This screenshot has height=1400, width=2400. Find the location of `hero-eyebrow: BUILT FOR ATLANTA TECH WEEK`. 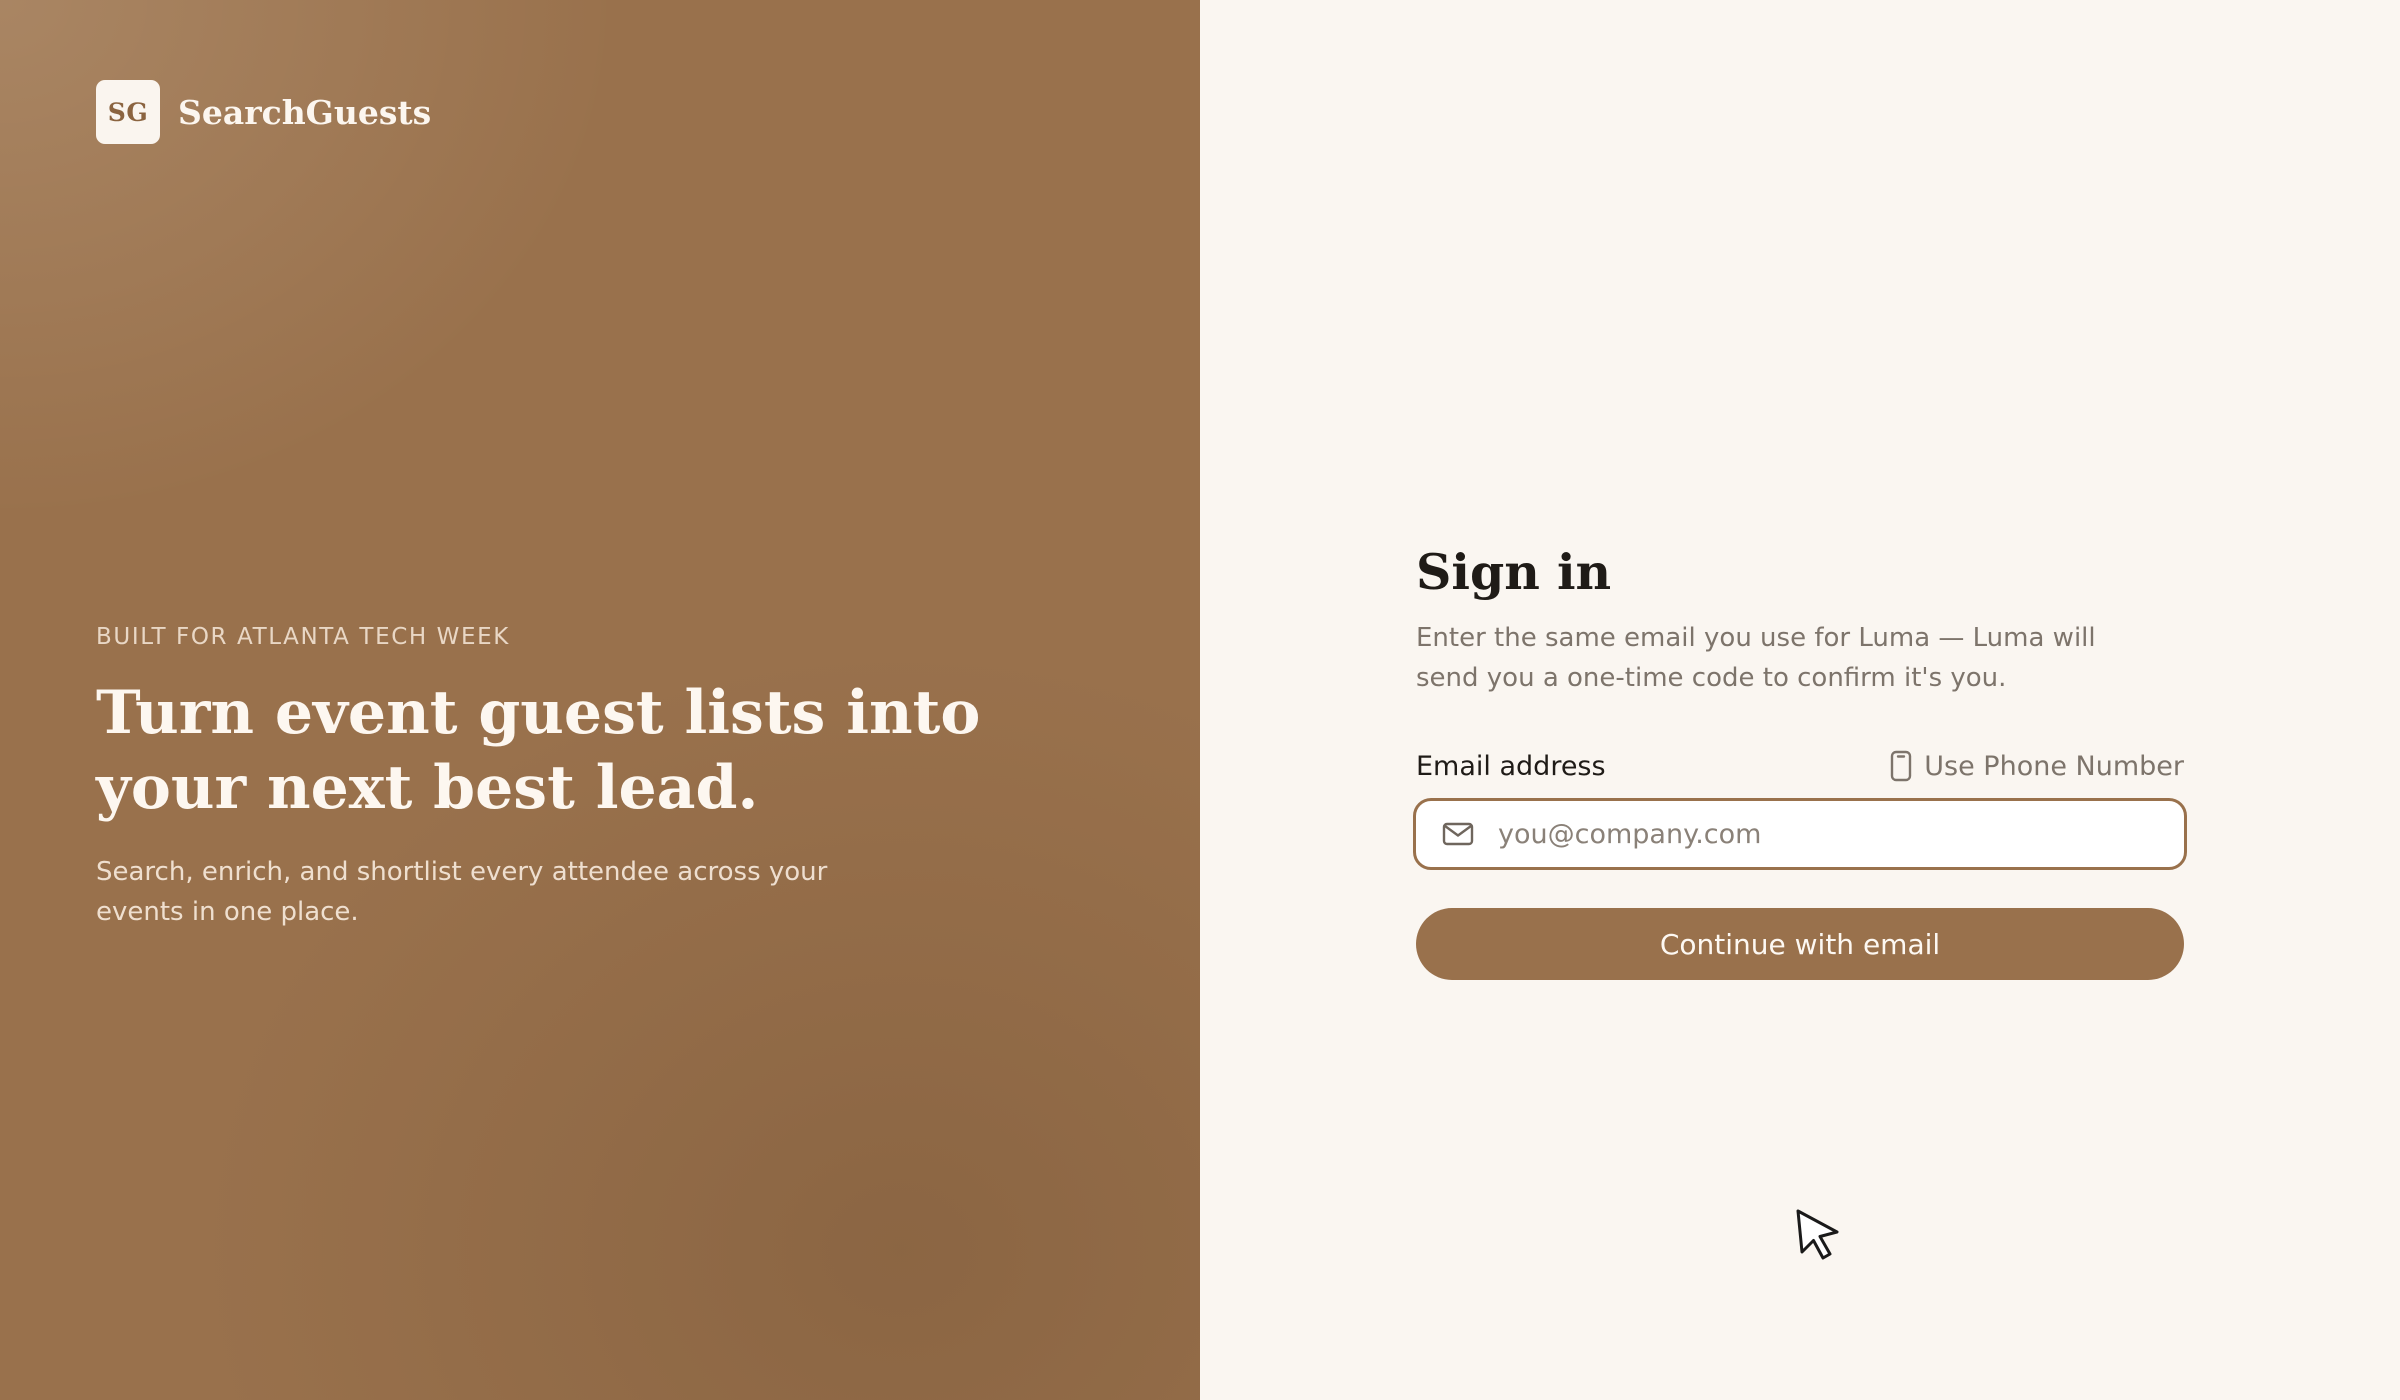

hero-eyebrow: BUILT FOR ATLANTA TECH WEEK is located at coordinates (303, 637).